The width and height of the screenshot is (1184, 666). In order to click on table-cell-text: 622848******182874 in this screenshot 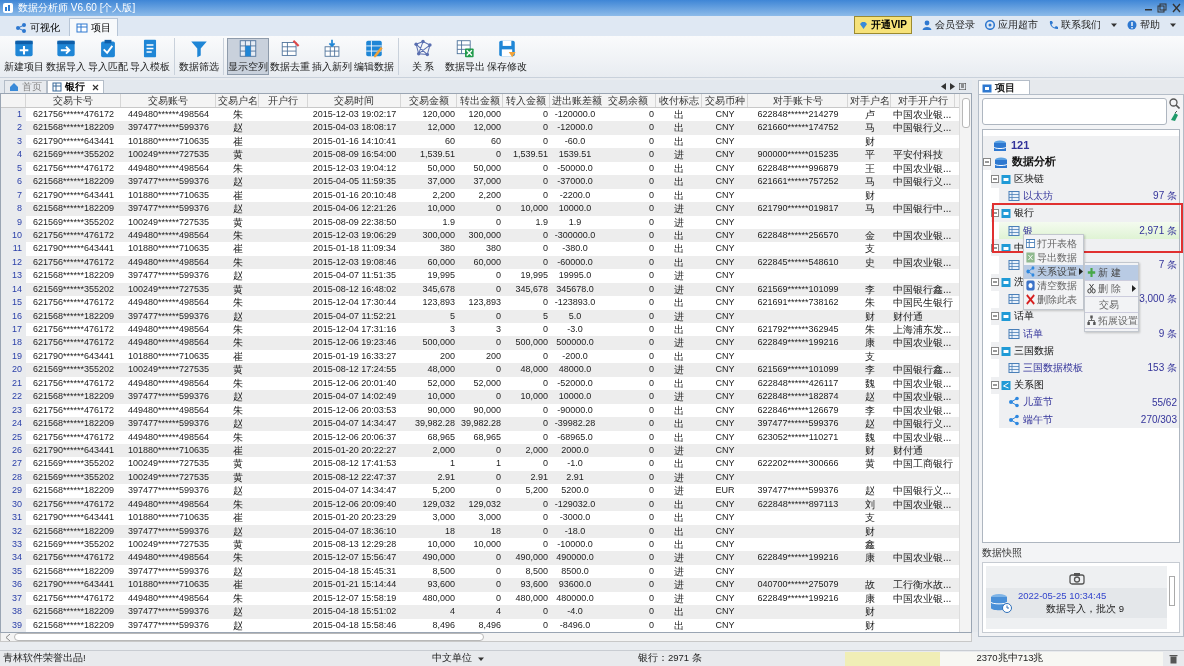, I will do `click(798, 397)`.